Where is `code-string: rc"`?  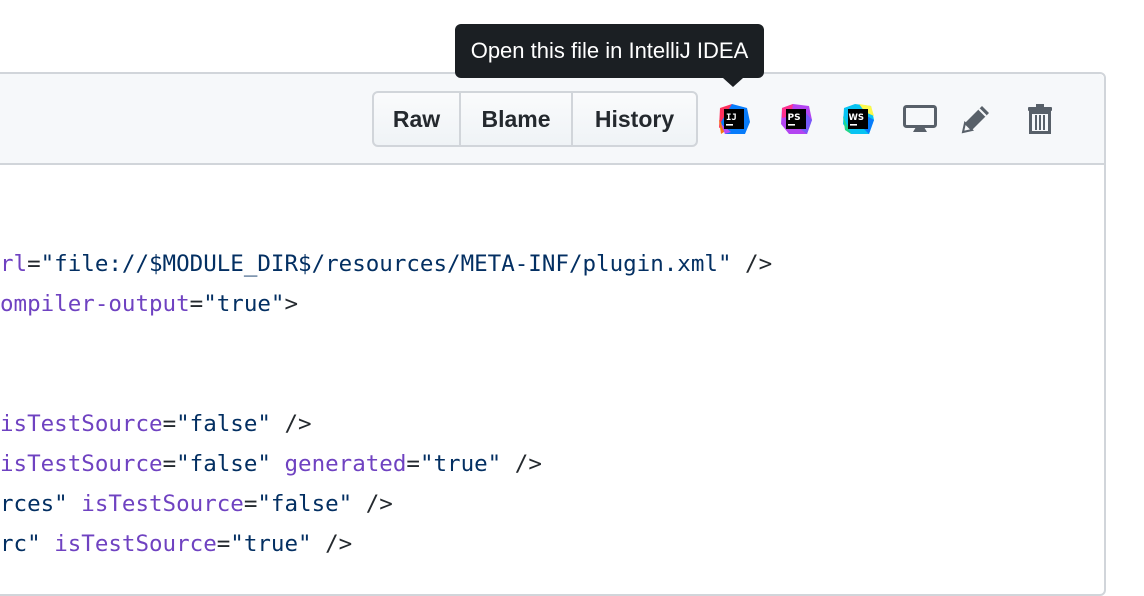
code-string: rc" is located at coordinates (20, 544).